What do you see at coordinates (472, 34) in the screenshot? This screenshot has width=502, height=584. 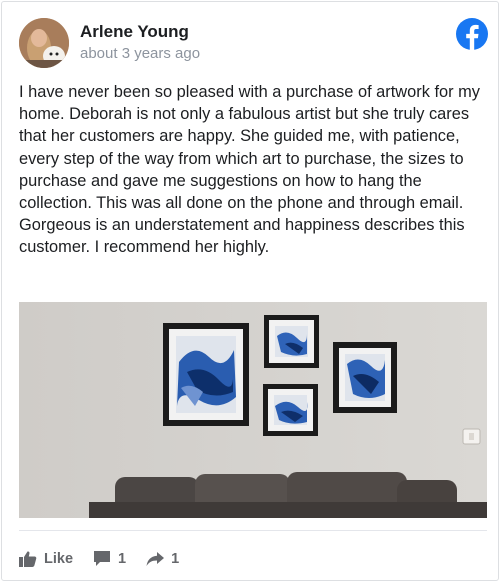 I see `facebook-icon` at bounding box center [472, 34].